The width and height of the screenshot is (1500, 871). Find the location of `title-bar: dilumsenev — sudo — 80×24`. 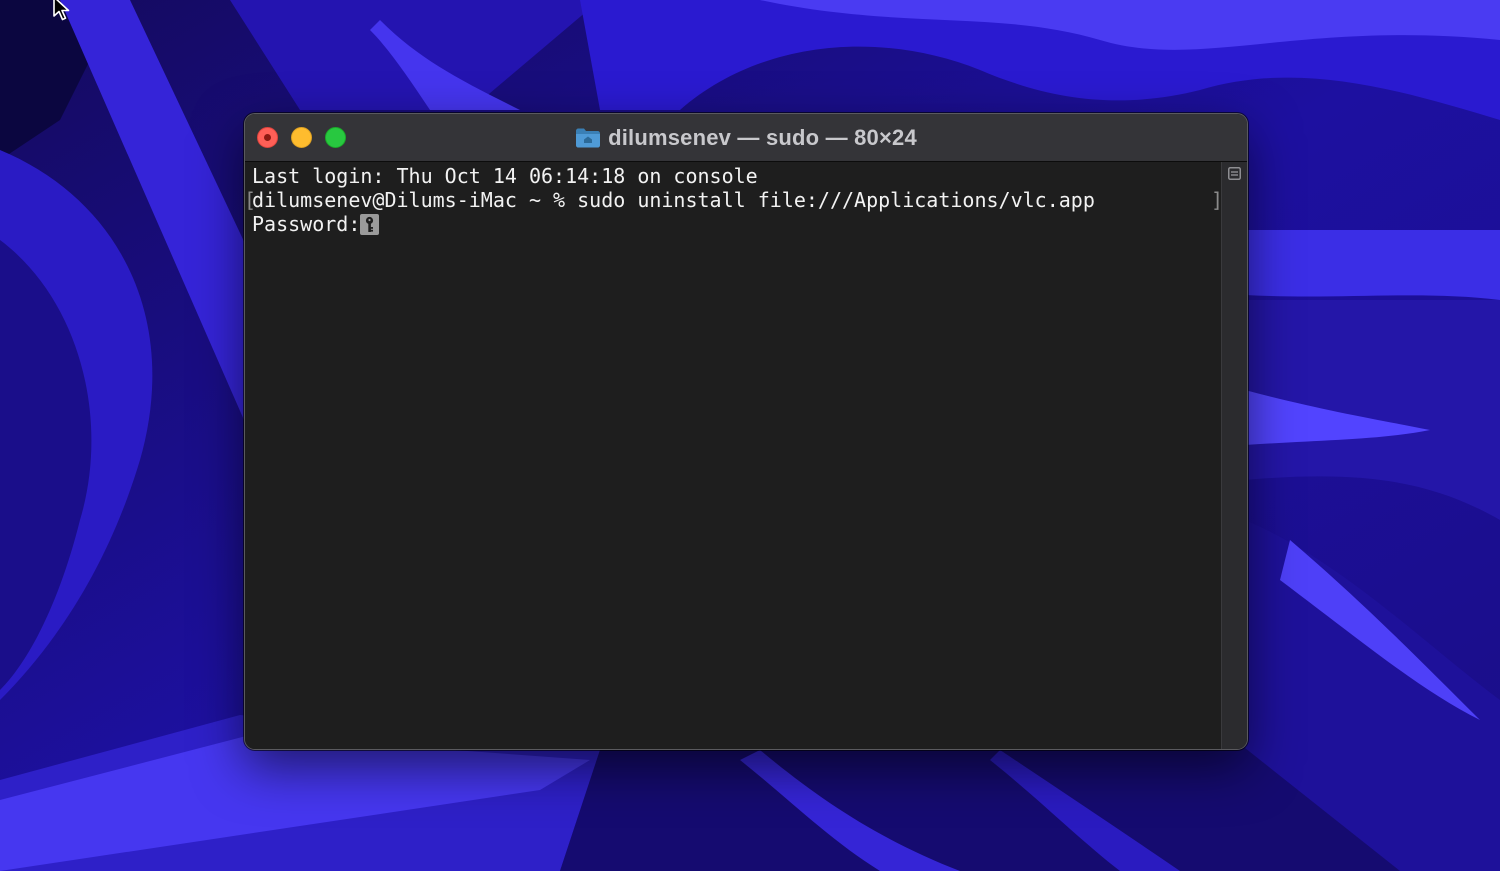

title-bar: dilumsenev — sudo — 80×24 is located at coordinates (746, 138).